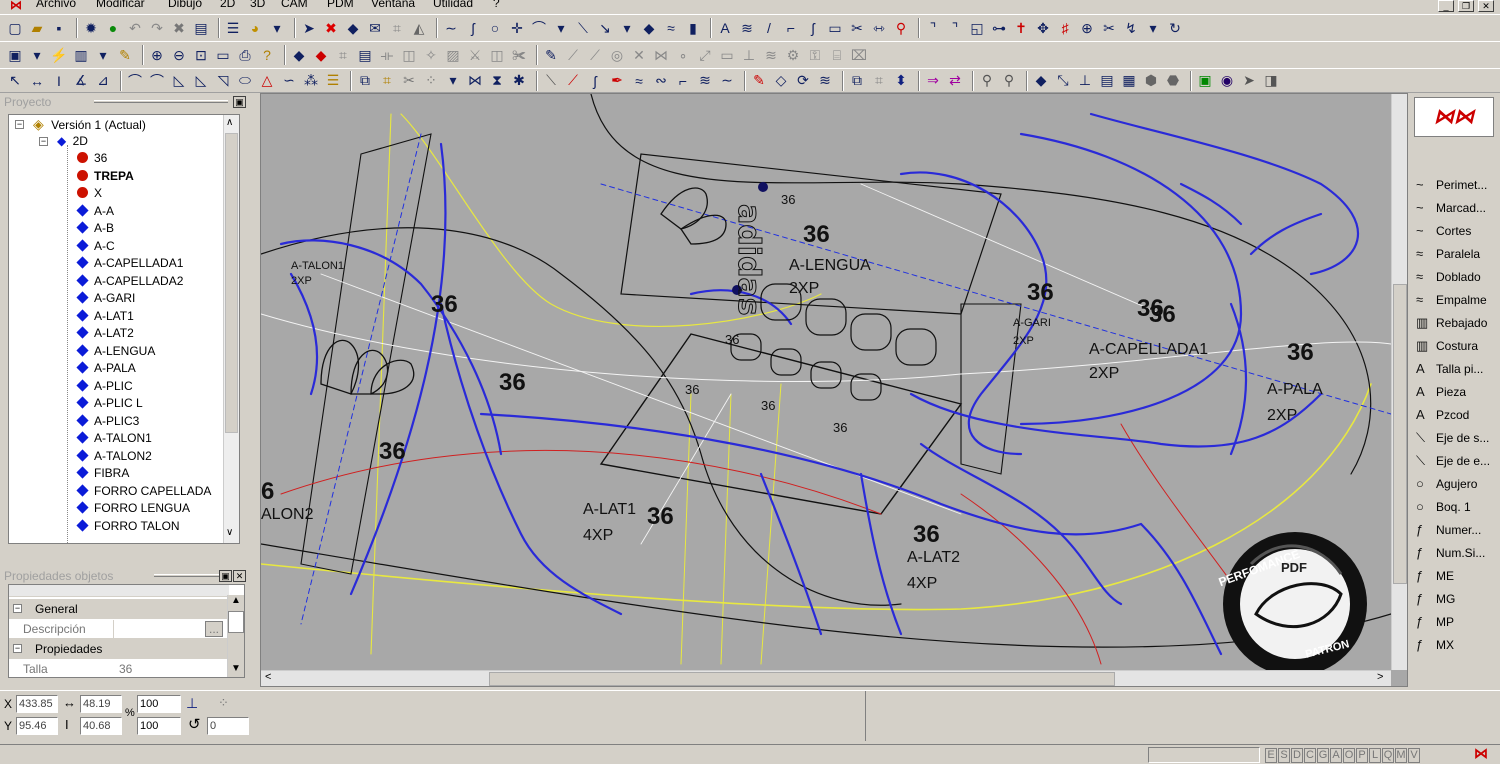  I want to click on check-icon: ⌧, so click(859, 55).